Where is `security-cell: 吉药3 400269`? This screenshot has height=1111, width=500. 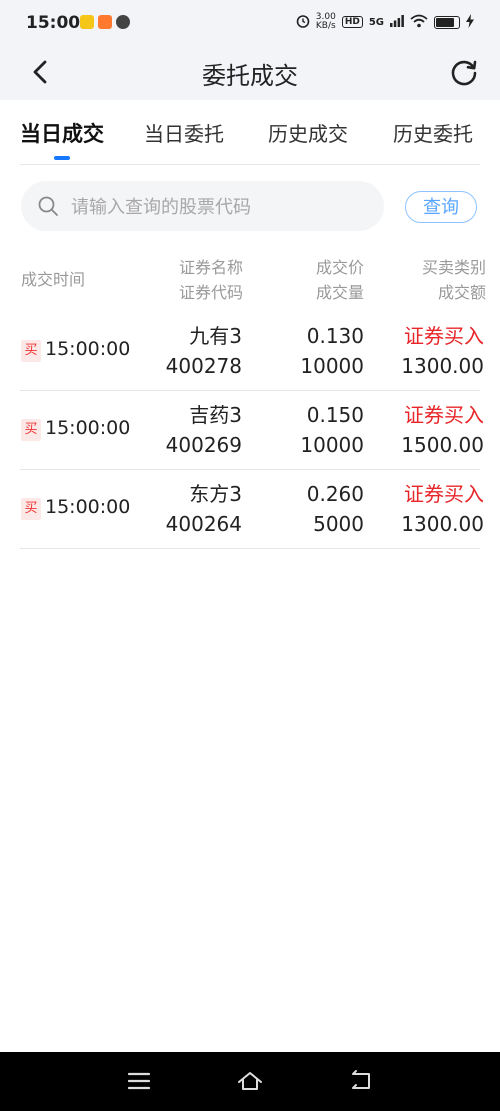 security-cell: 吉药3 400269 is located at coordinates (204, 430).